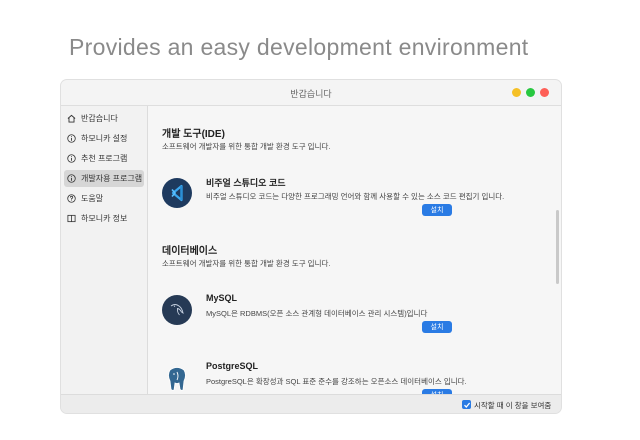 This screenshot has height=440, width=640. I want to click on help-icon, so click(71, 198).